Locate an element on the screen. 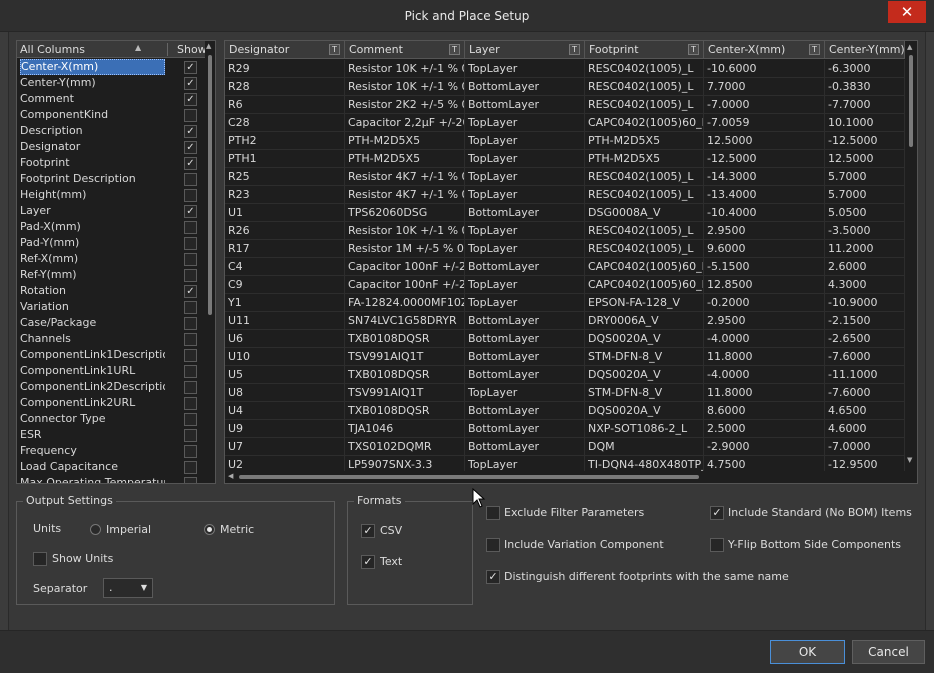 The width and height of the screenshot is (934, 673). column-list-item: Load Capacitance is located at coordinates (111, 467).